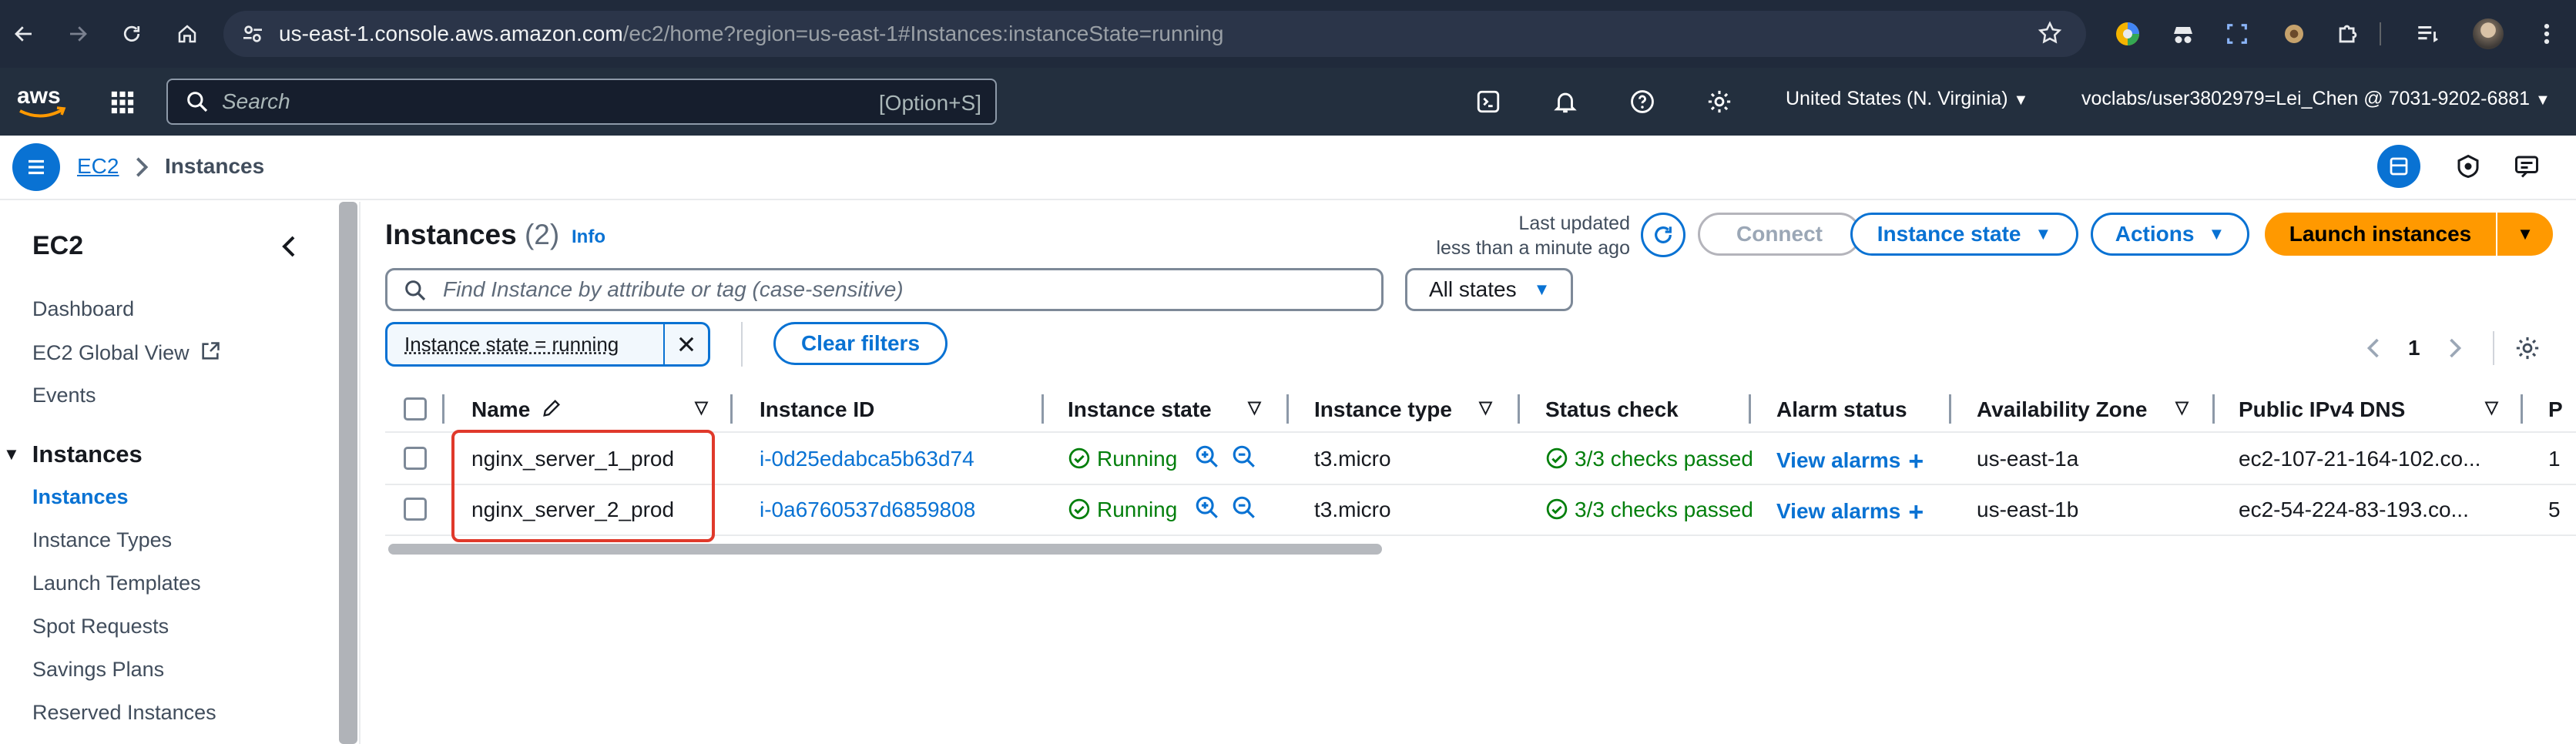 The image size is (2576, 744). I want to click on sidebar-item-dashboard: Dashboard, so click(83, 309).